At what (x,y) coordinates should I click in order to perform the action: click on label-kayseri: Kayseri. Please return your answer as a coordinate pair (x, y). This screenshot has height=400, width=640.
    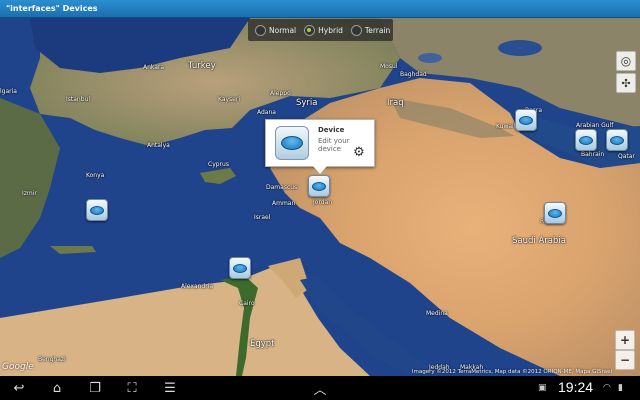
    Looking at the image, I should click on (229, 99).